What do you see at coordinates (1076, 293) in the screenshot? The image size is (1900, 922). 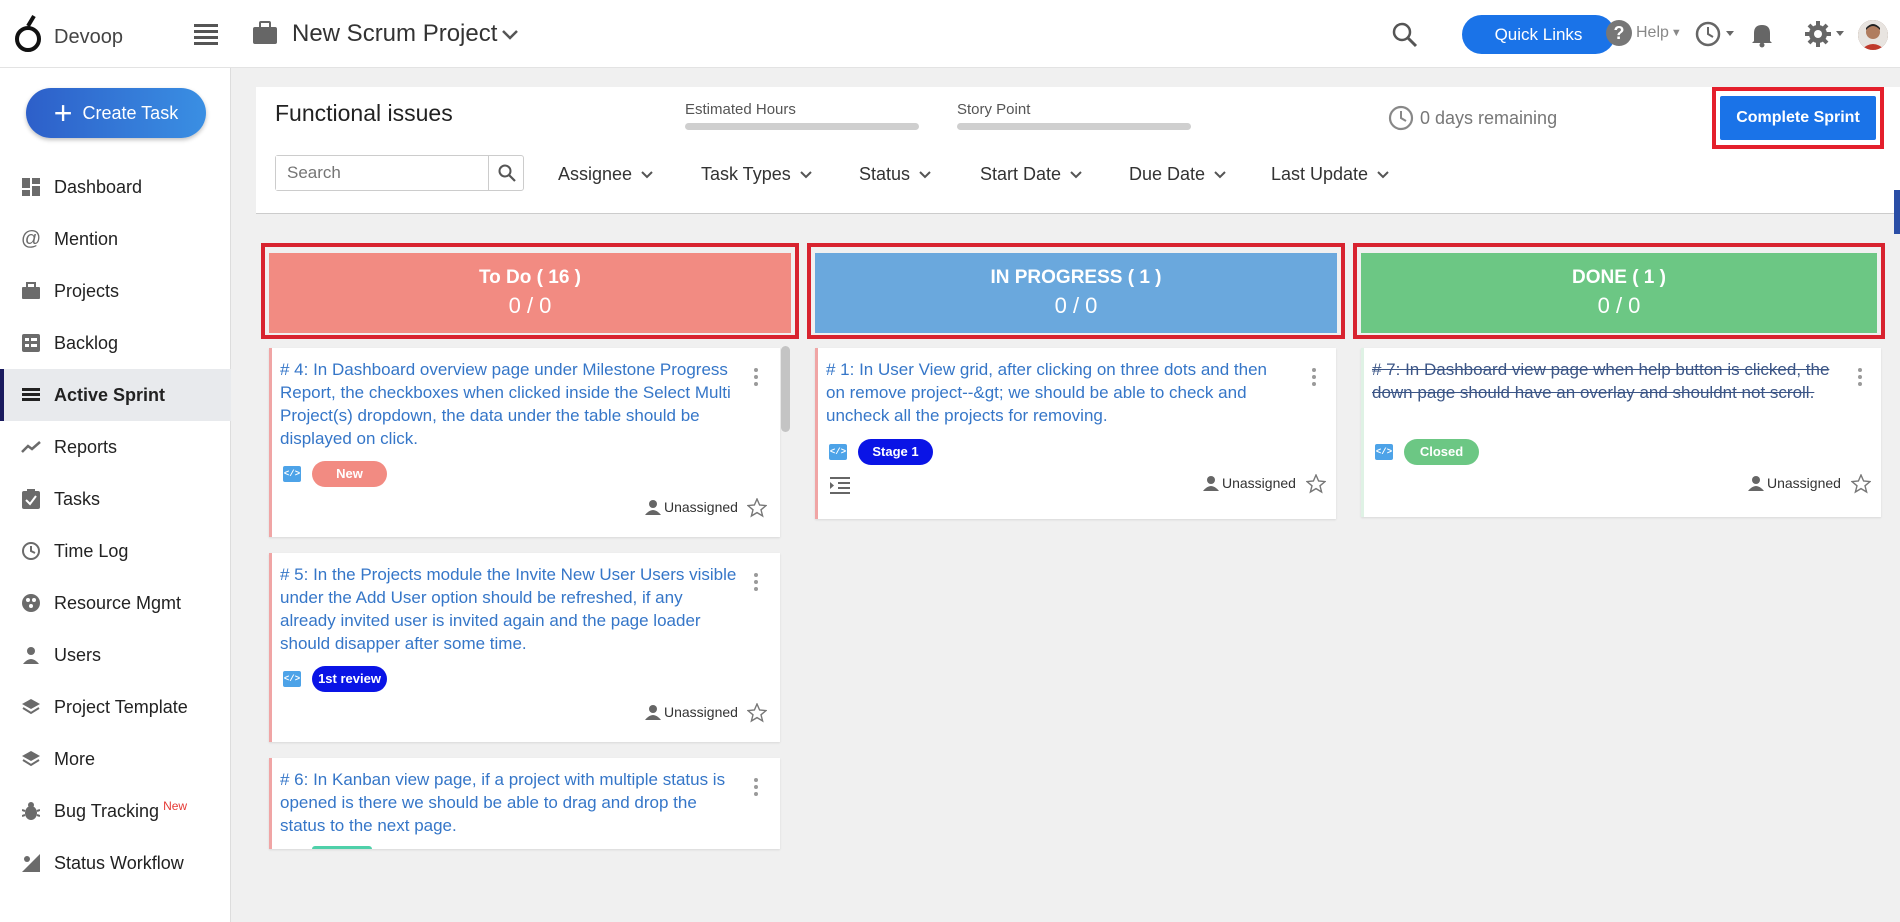 I see `in-progress-column-header: IN PROGRESS ( 1 ) 0 / 0` at bounding box center [1076, 293].